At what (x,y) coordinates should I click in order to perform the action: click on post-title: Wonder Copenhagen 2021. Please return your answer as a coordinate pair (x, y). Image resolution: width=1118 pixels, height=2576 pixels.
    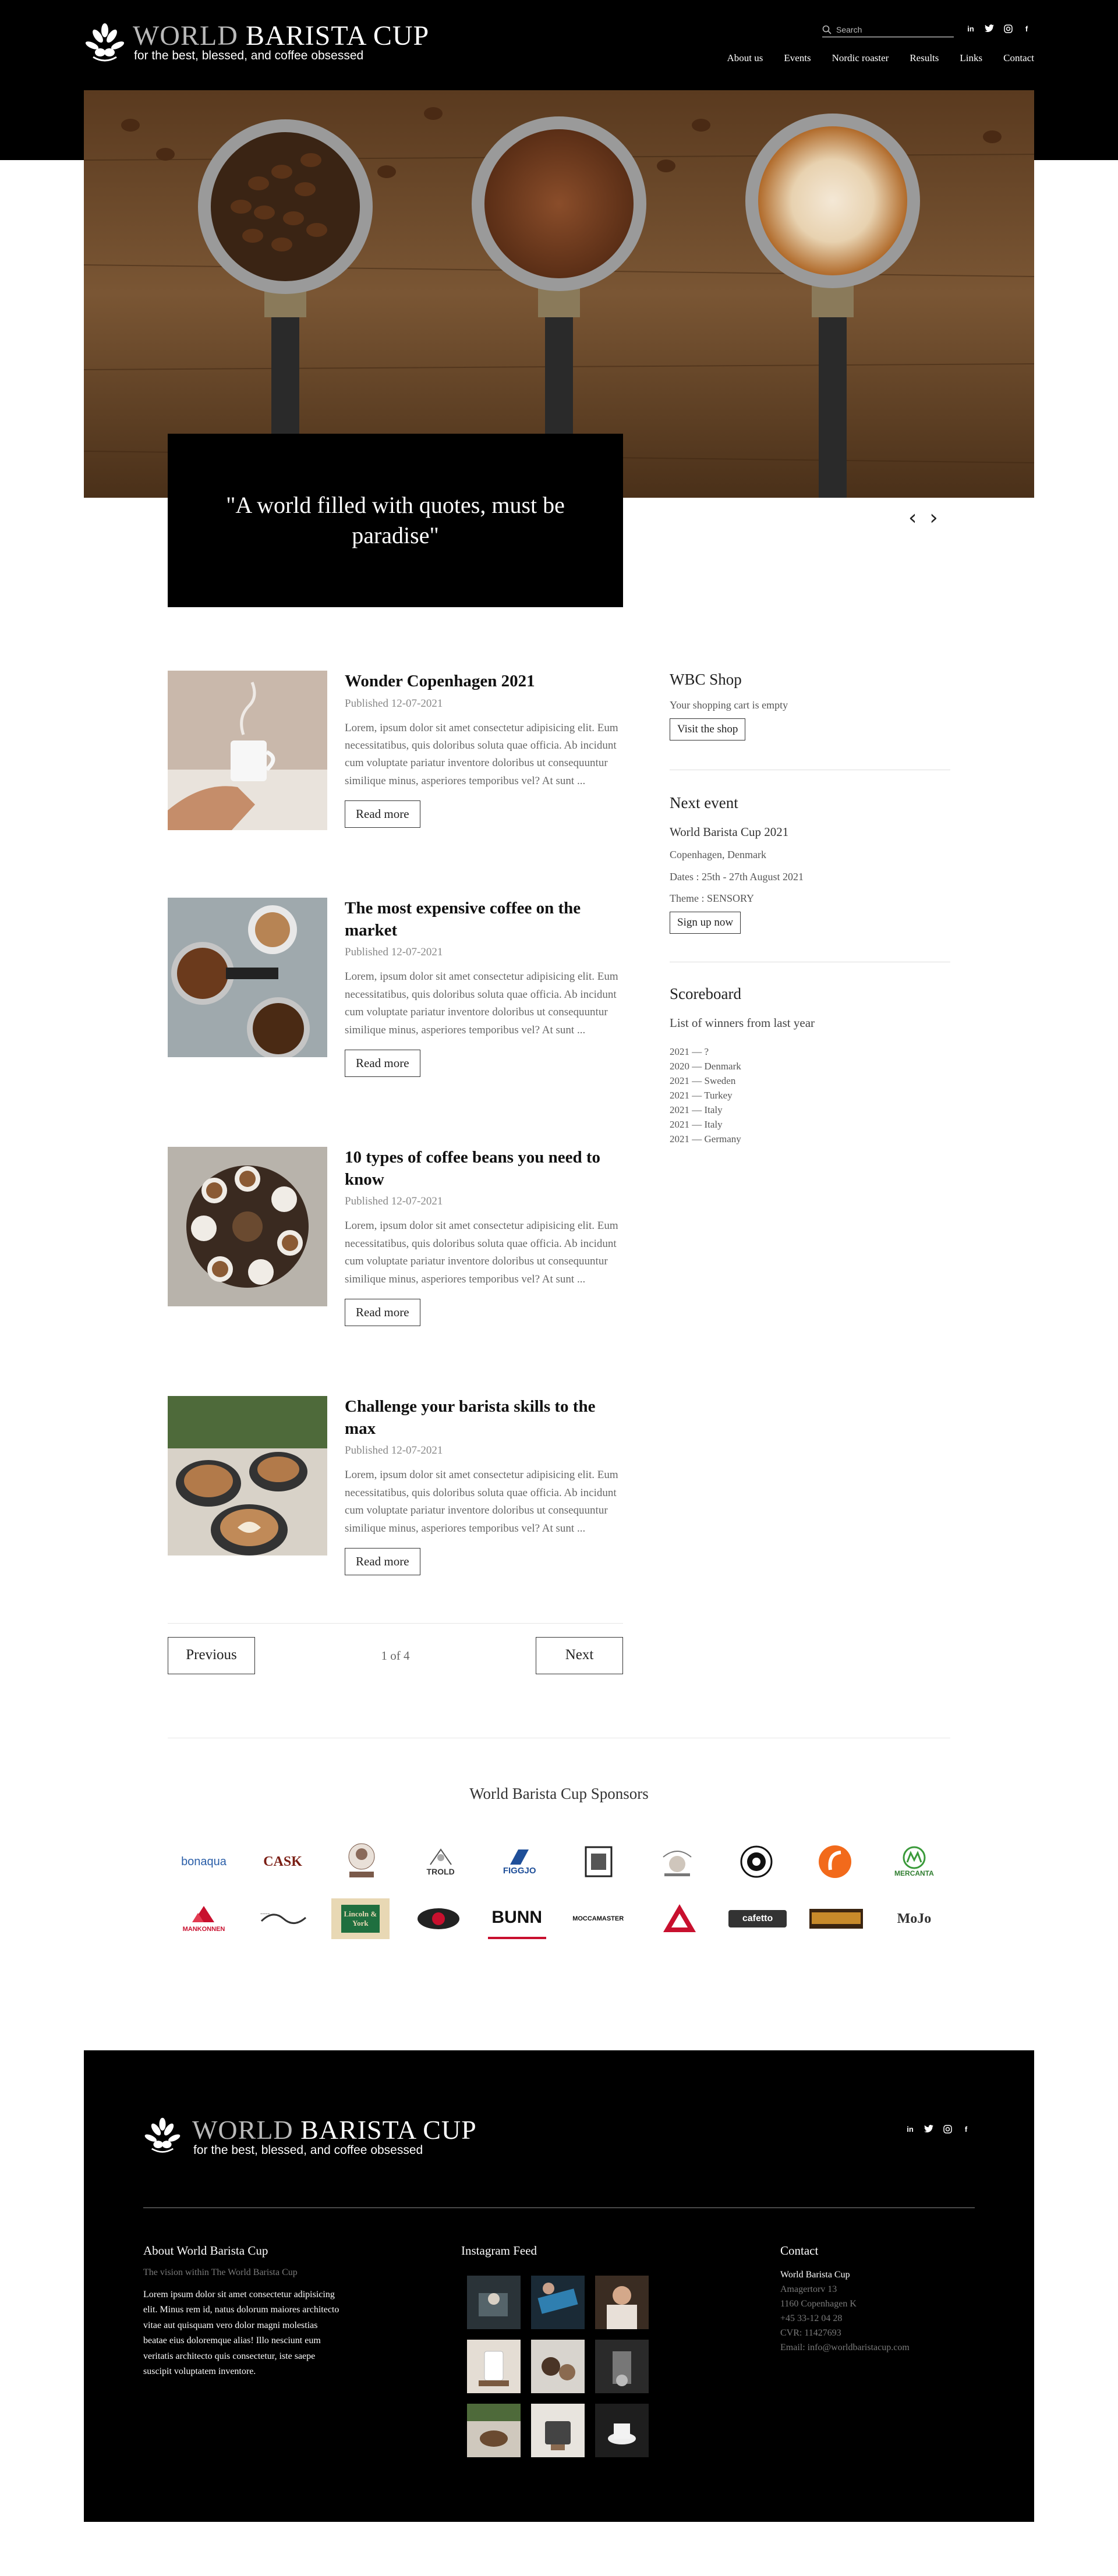
    Looking at the image, I should click on (484, 682).